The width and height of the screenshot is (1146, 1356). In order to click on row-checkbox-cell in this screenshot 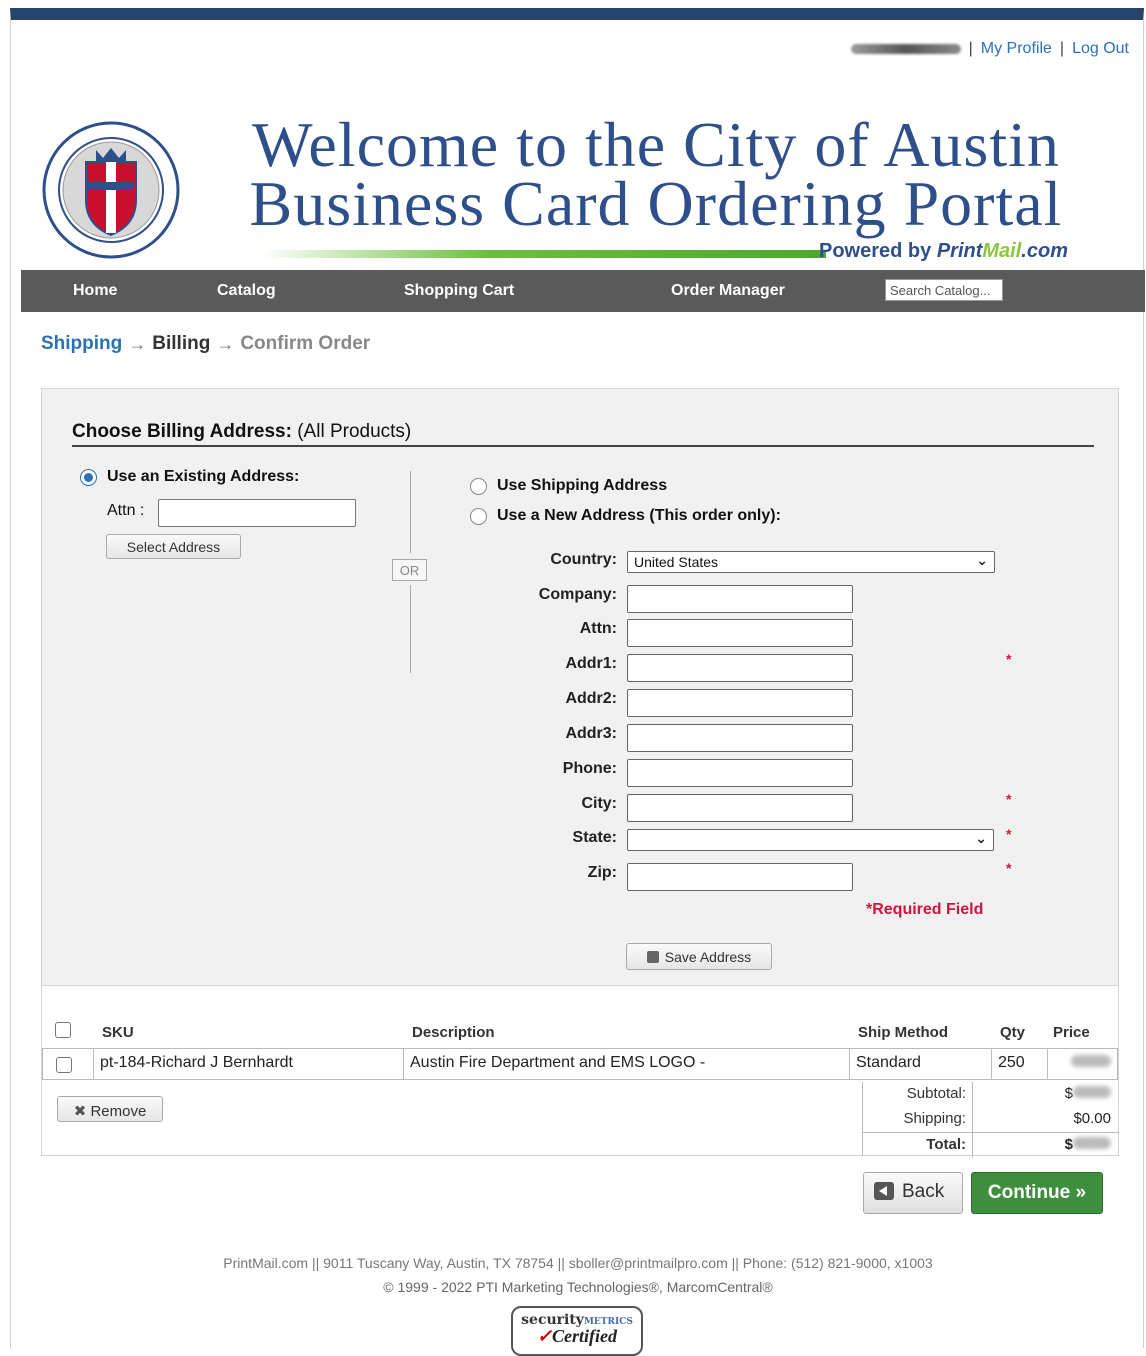, I will do `click(68, 1064)`.